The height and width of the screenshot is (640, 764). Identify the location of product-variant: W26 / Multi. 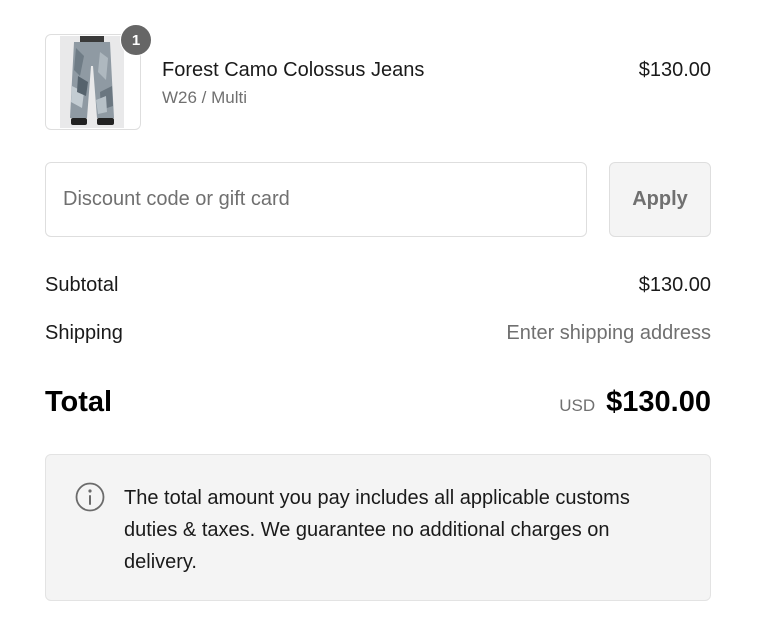
(205, 97).